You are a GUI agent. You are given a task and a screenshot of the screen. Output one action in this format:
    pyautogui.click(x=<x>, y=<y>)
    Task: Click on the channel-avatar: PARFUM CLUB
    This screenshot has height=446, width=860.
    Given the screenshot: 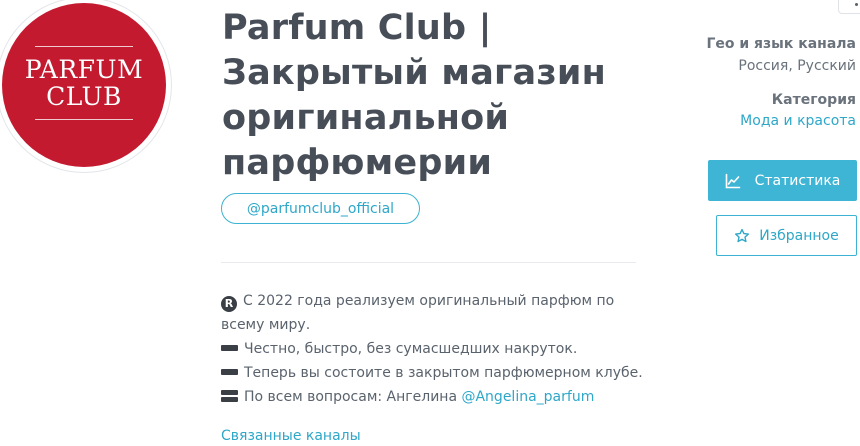 What is the action you would take?
    pyautogui.click(x=86, y=86)
    